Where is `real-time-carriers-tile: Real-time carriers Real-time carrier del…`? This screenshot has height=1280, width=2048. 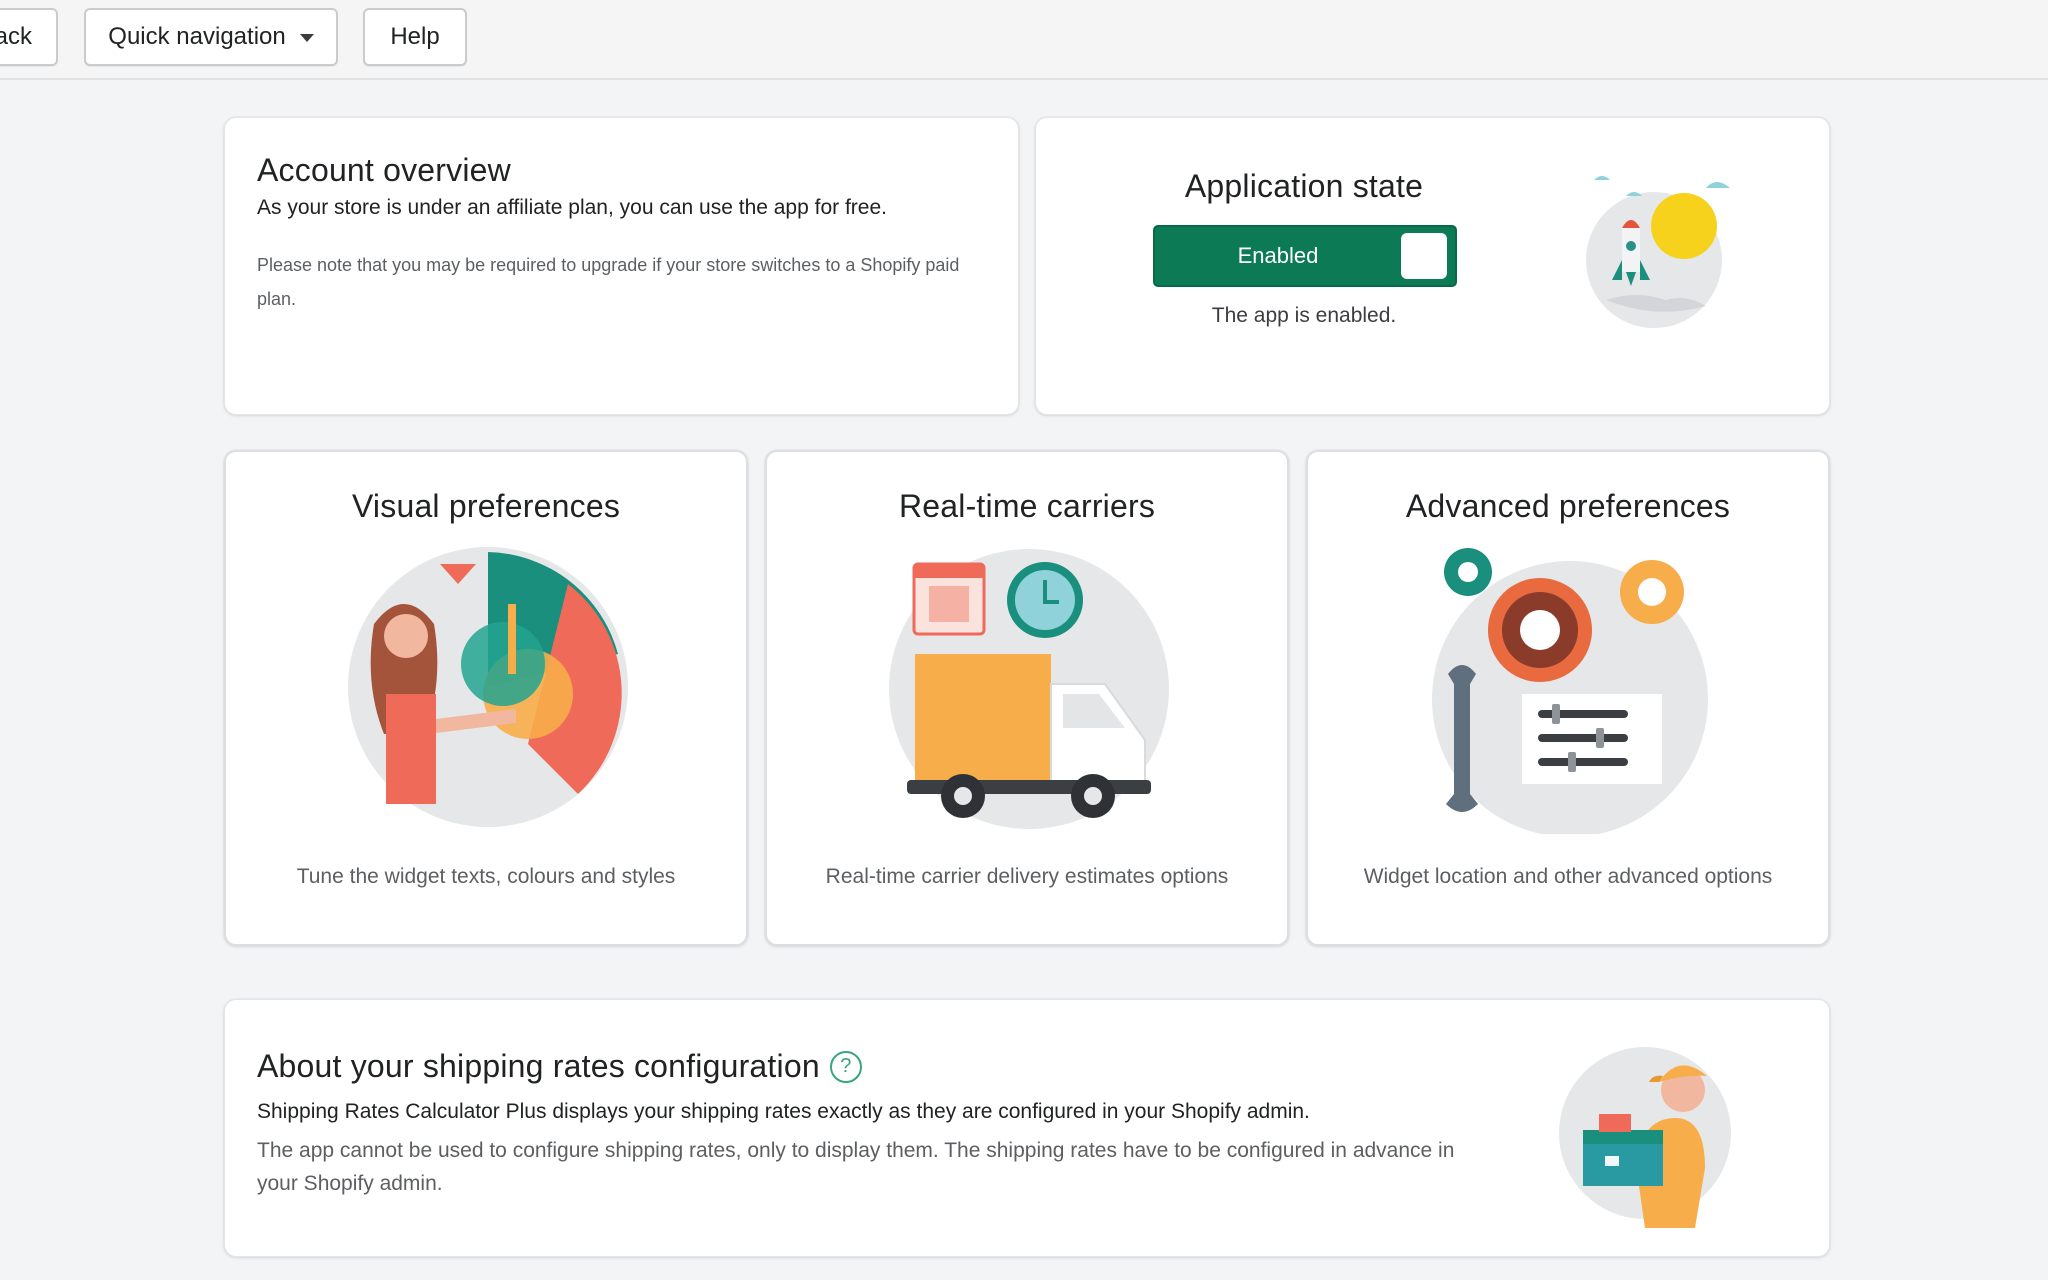
real-time-carriers-tile: Real-time carriers Real-time carrier del… is located at coordinates (1027, 698).